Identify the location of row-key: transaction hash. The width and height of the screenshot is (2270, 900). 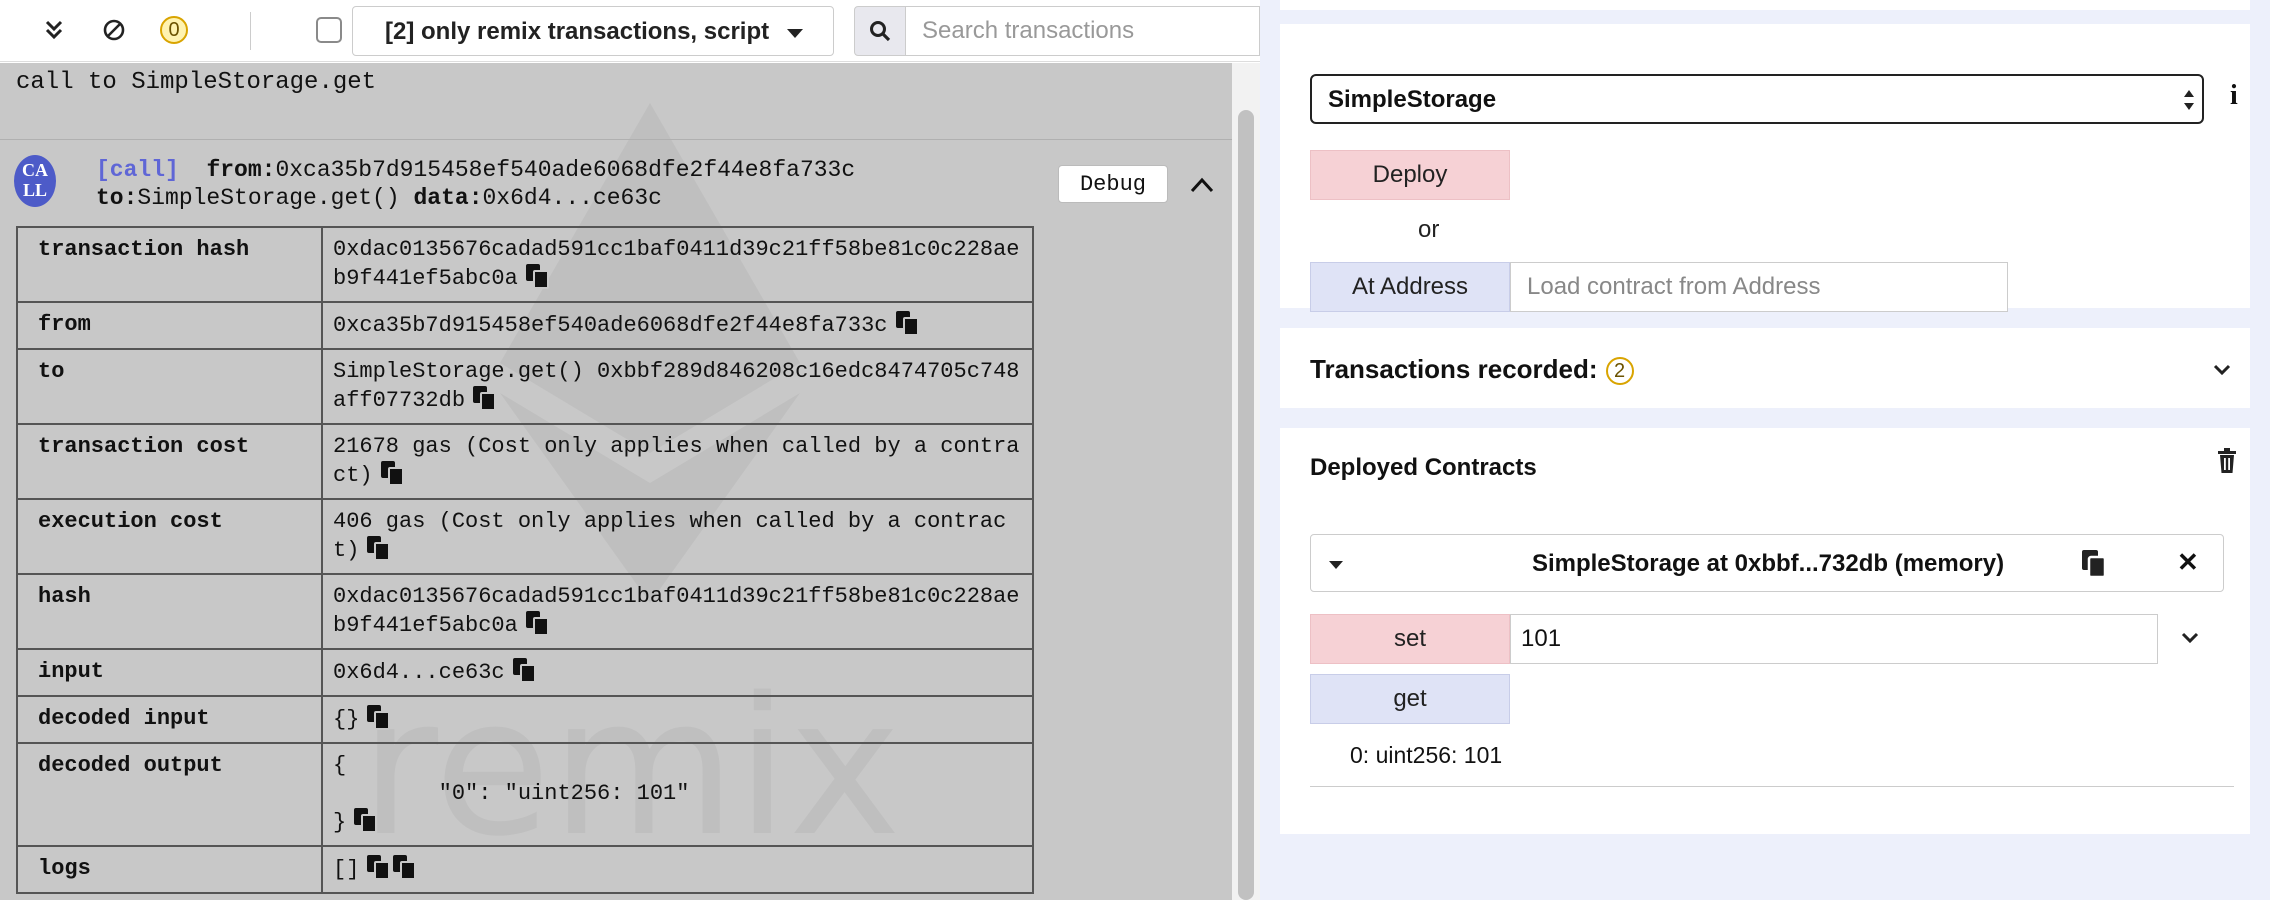
(169, 264).